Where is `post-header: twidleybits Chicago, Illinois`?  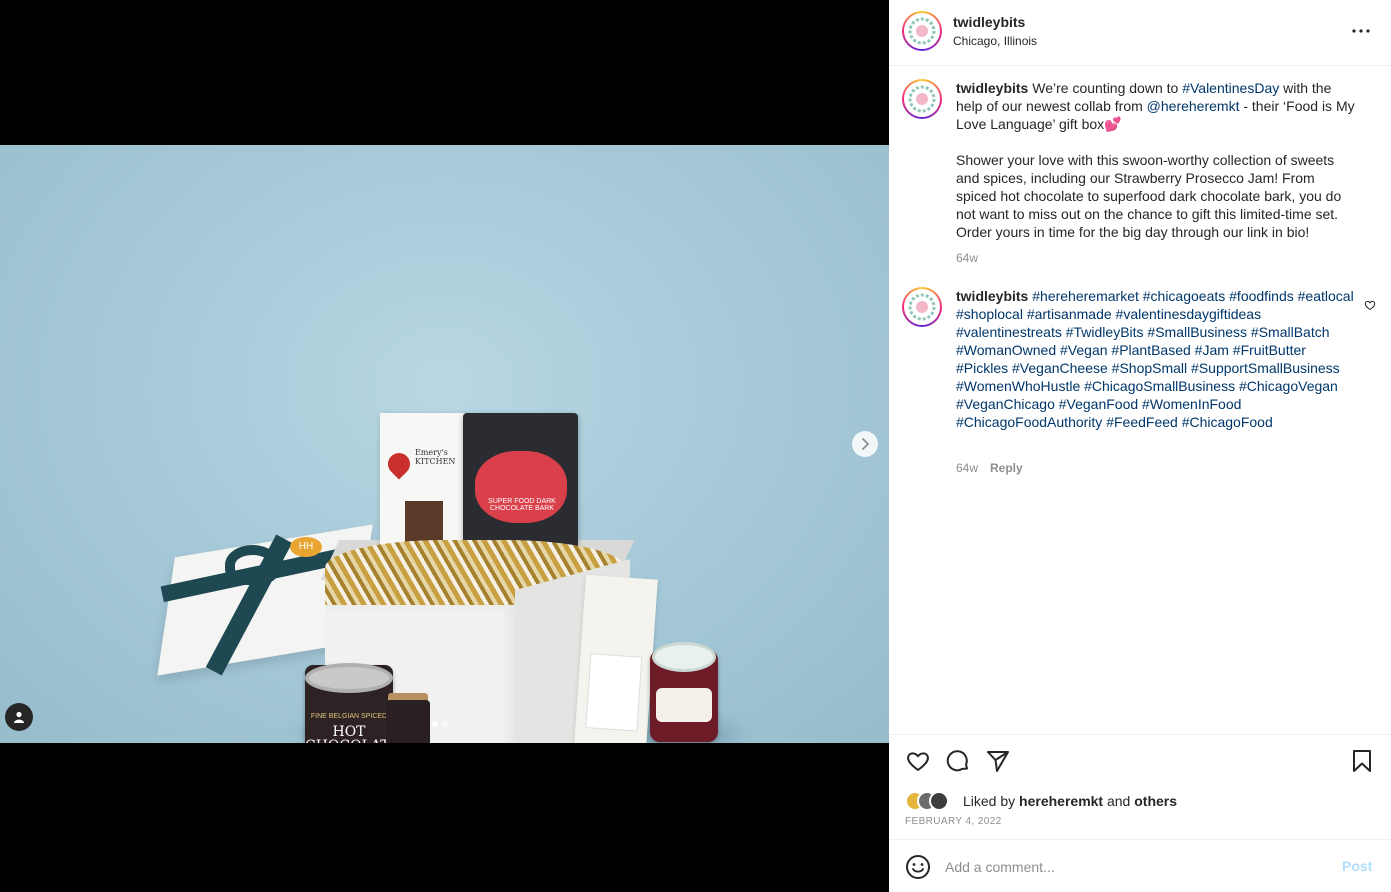
post-header: twidleybits Chicago, Illinois is located at coordinates (1140, 33).